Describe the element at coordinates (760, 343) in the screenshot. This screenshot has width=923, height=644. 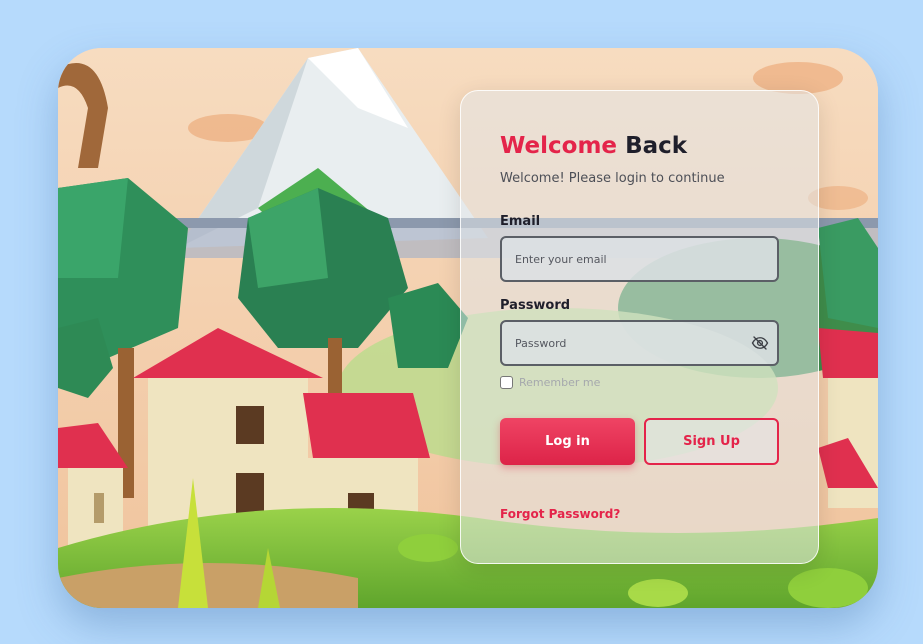
I see `eye-slash-icon` at that location.